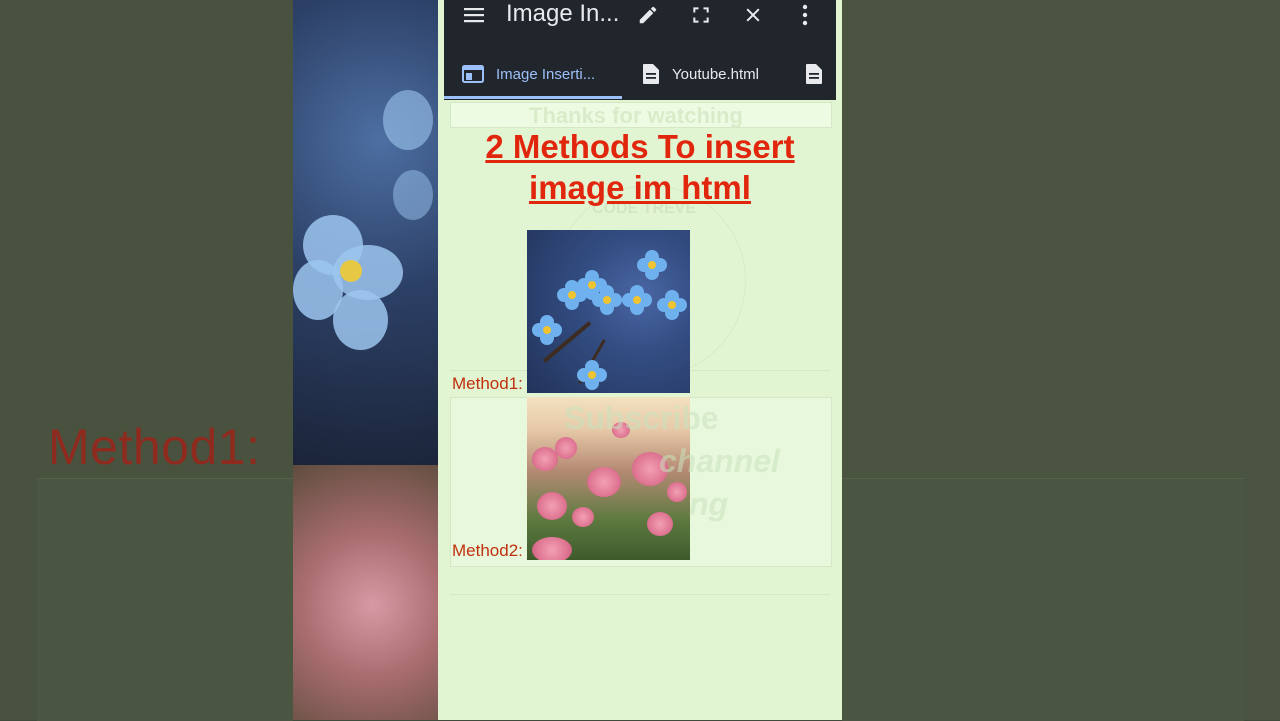  Describe the element at coordinates (487, 550) in the screenshot. I see `method2-label: Method2:` at that location.